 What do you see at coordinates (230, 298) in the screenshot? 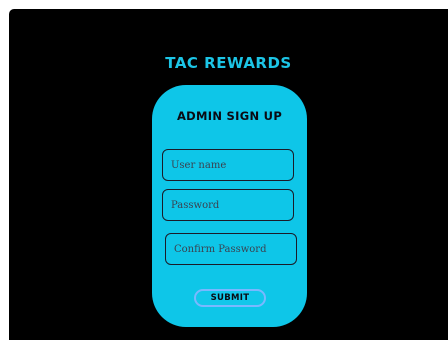
I see `submit-button: SUBMIT` at bounding box center [230, 298].